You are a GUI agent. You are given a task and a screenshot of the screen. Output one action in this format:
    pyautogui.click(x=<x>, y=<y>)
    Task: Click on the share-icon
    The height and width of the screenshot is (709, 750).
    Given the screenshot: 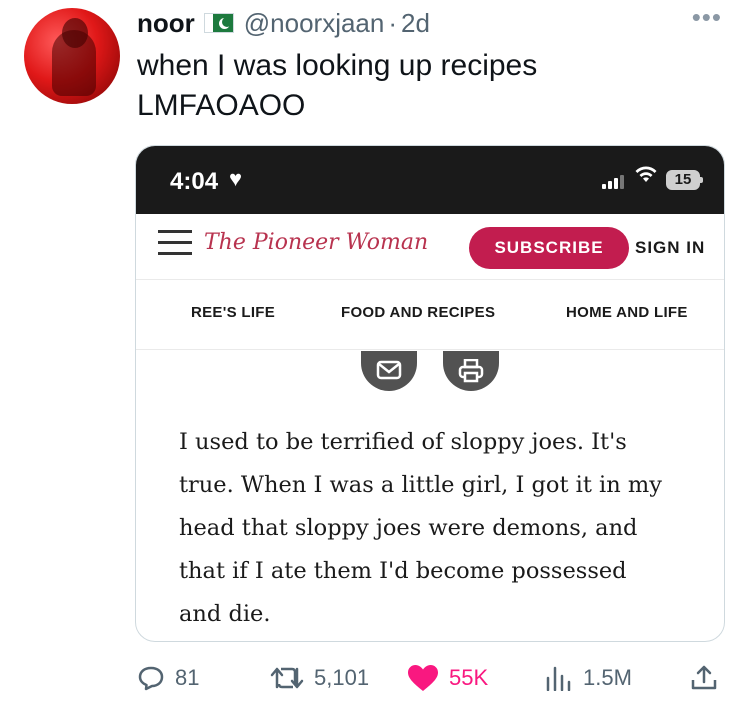 What is the action you would take?
    pyautogui.click(x=704, y=677)
    